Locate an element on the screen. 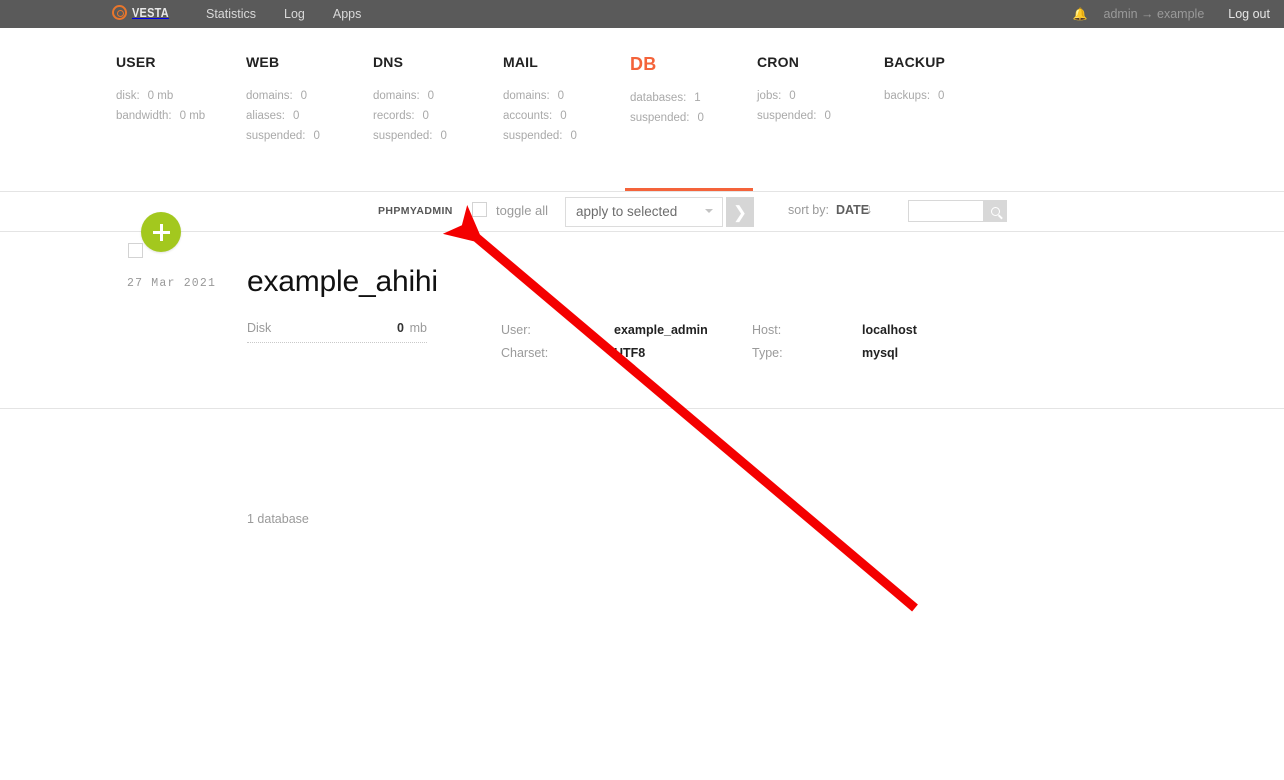 This screenshot has width=1284, height=780. apply-to-selected-select: apply to selected is located at coordinates (644, 212).